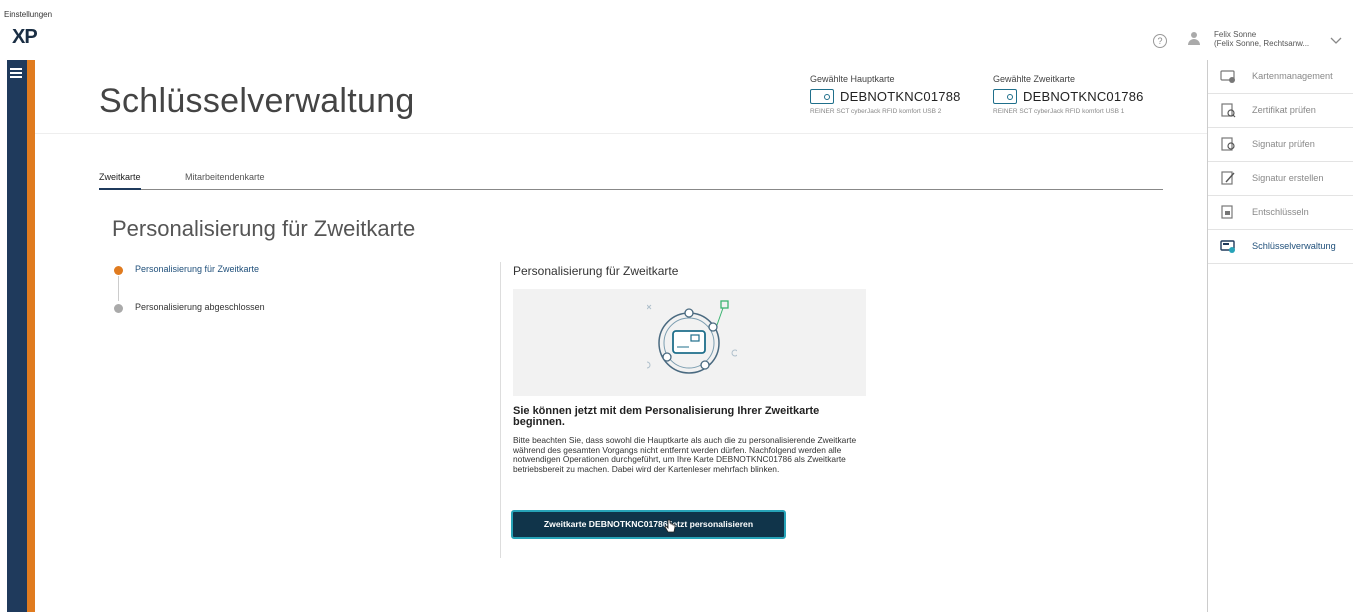 This screenshot has height=612, width=1353. Describe the element at coordinates (1227, 212) in the screenshot. I see `decrypt-icon` at that location.